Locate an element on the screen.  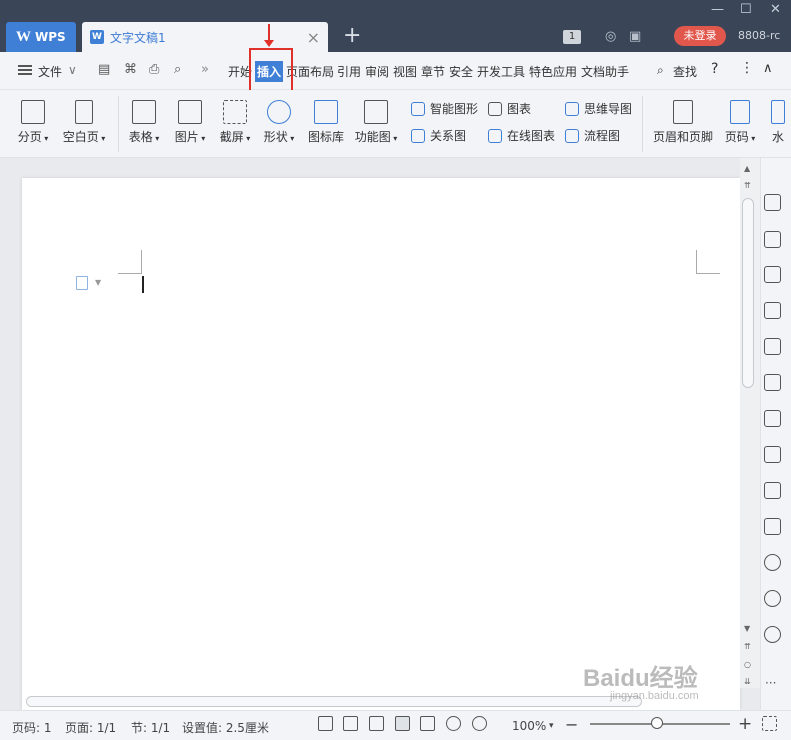
chevron-down-icon: ▾ is located at coordinates (551, 726).